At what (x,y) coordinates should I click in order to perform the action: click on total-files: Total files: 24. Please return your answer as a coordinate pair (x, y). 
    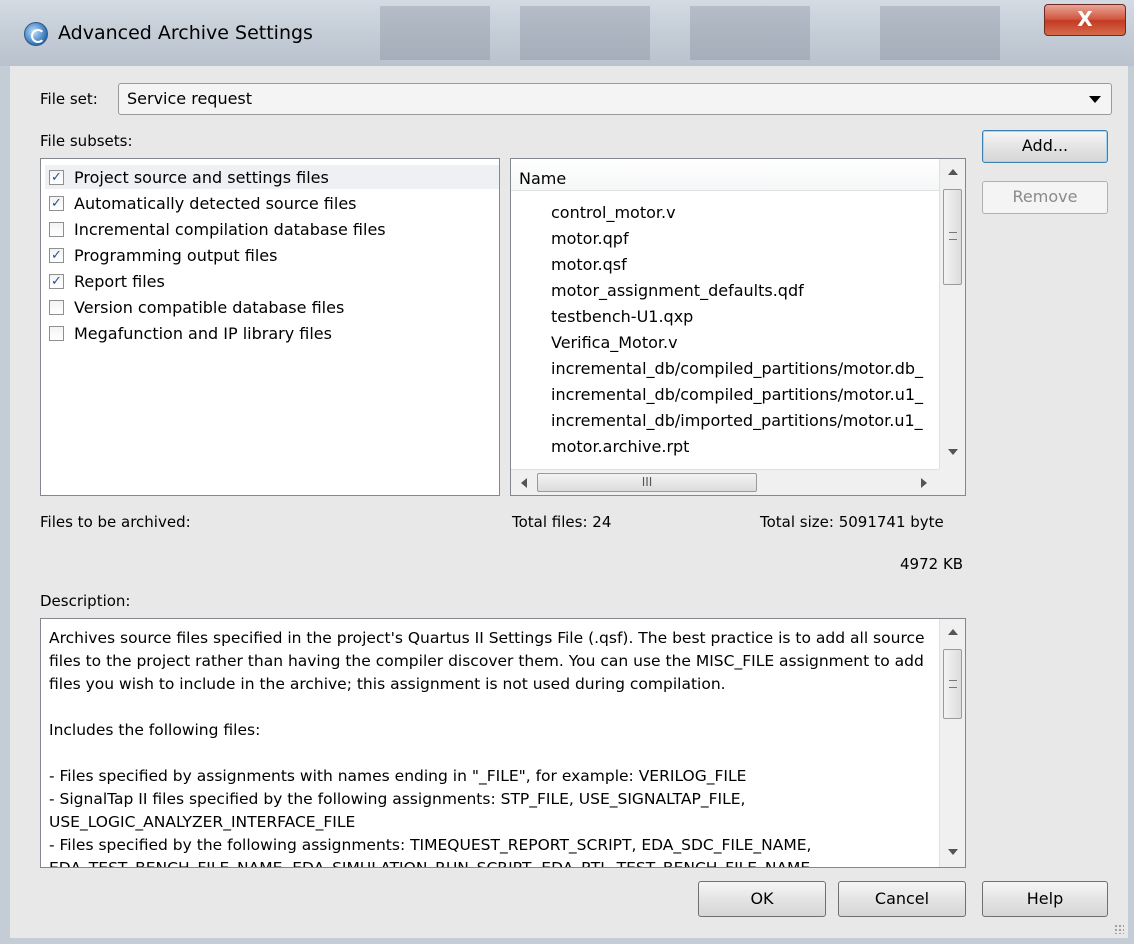
    Looking at the image, I should click on (562, 522).